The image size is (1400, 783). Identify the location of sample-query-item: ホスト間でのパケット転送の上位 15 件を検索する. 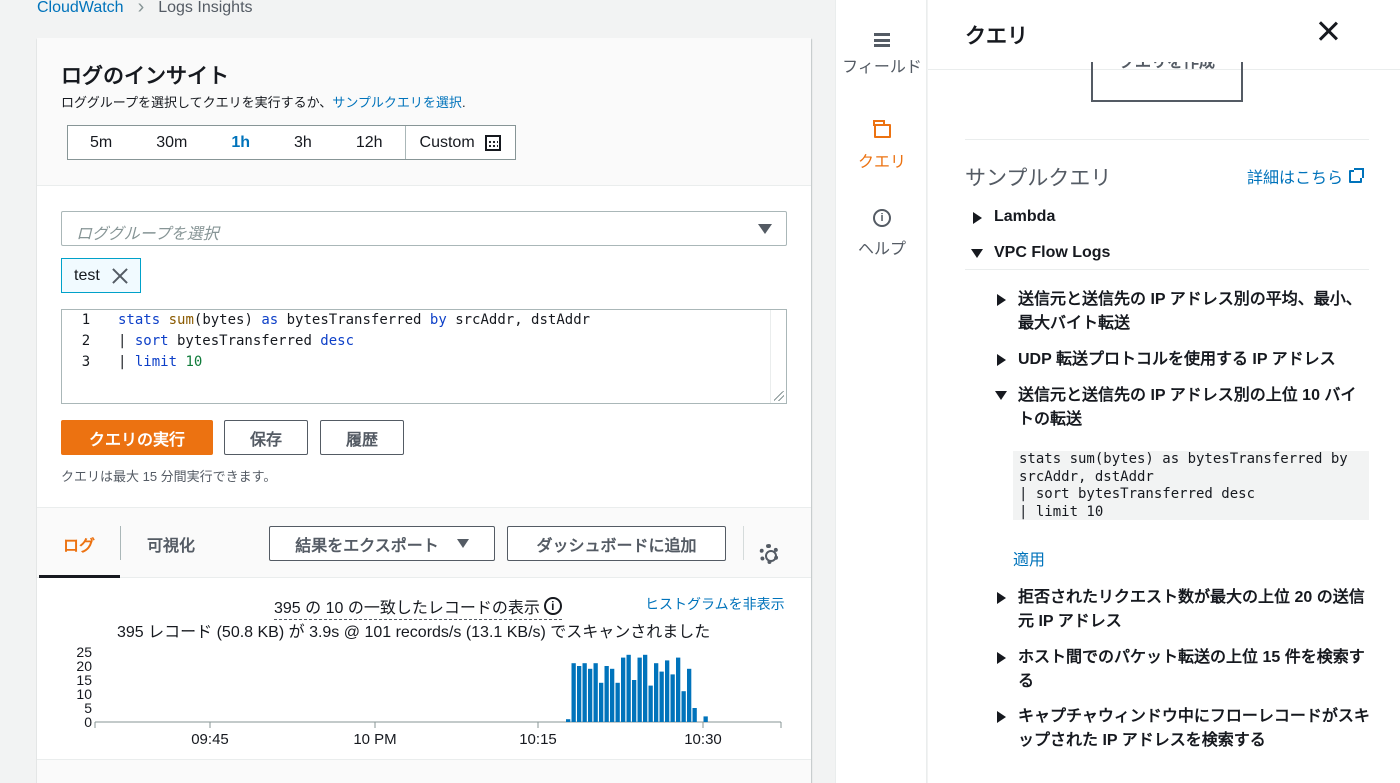
(1194, 670).